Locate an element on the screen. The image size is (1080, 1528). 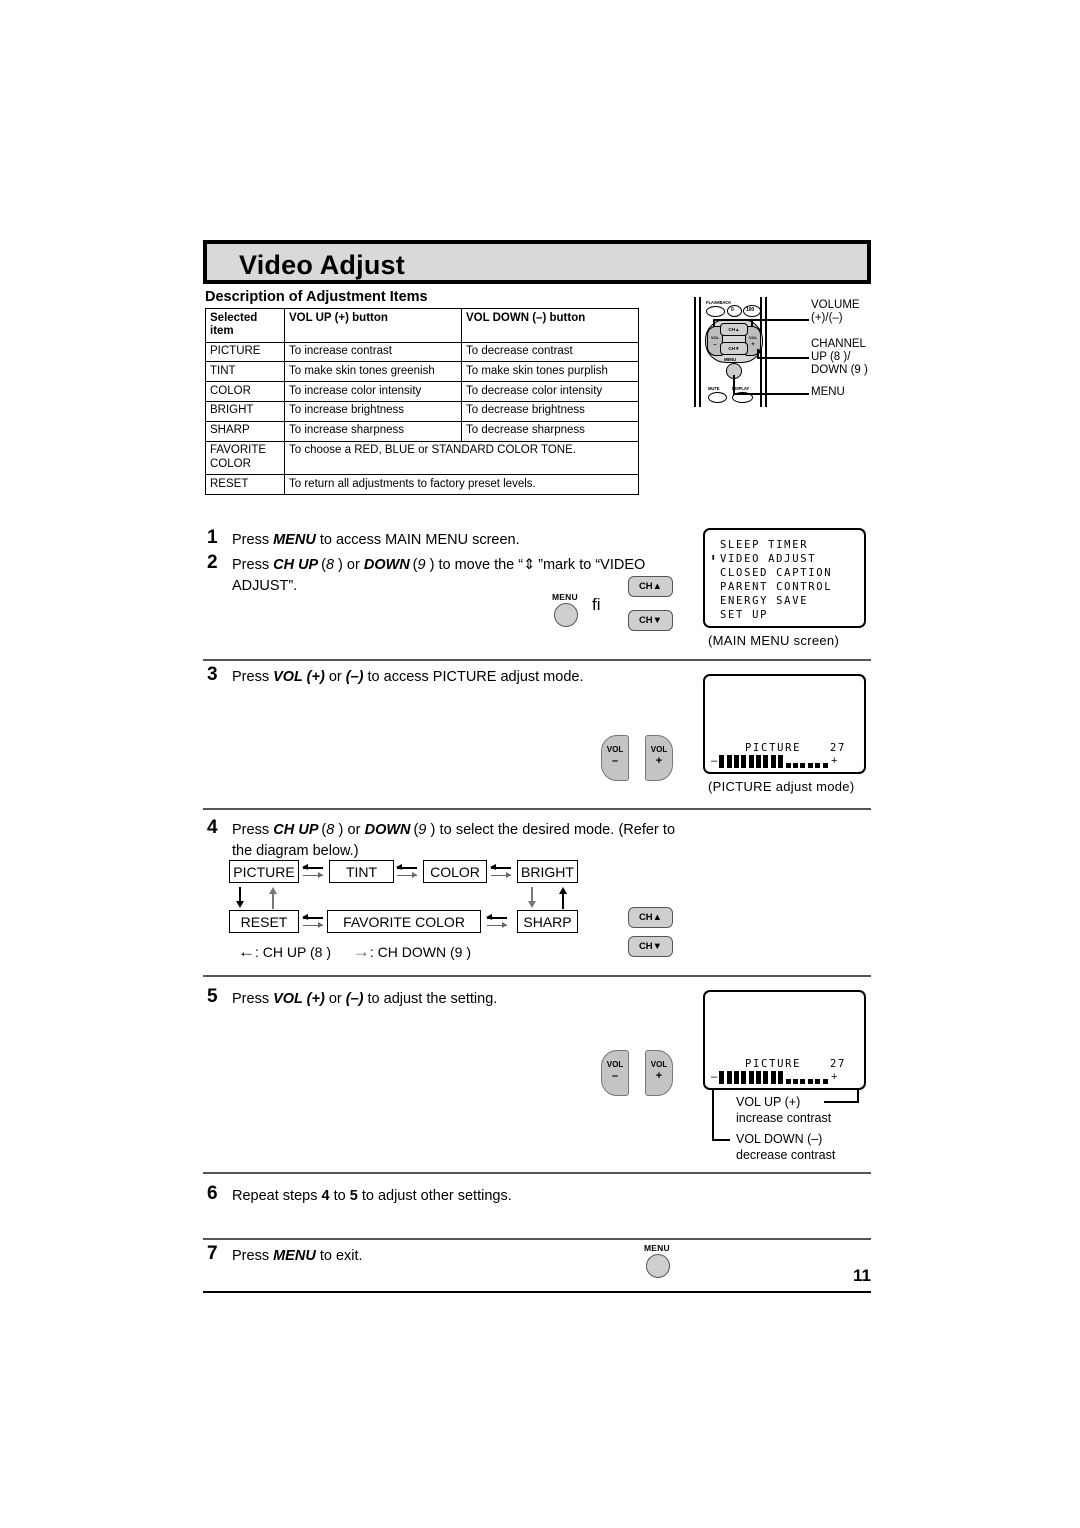
step-text-7: Press MENU to exit. is located at coordinates (297, 1256).